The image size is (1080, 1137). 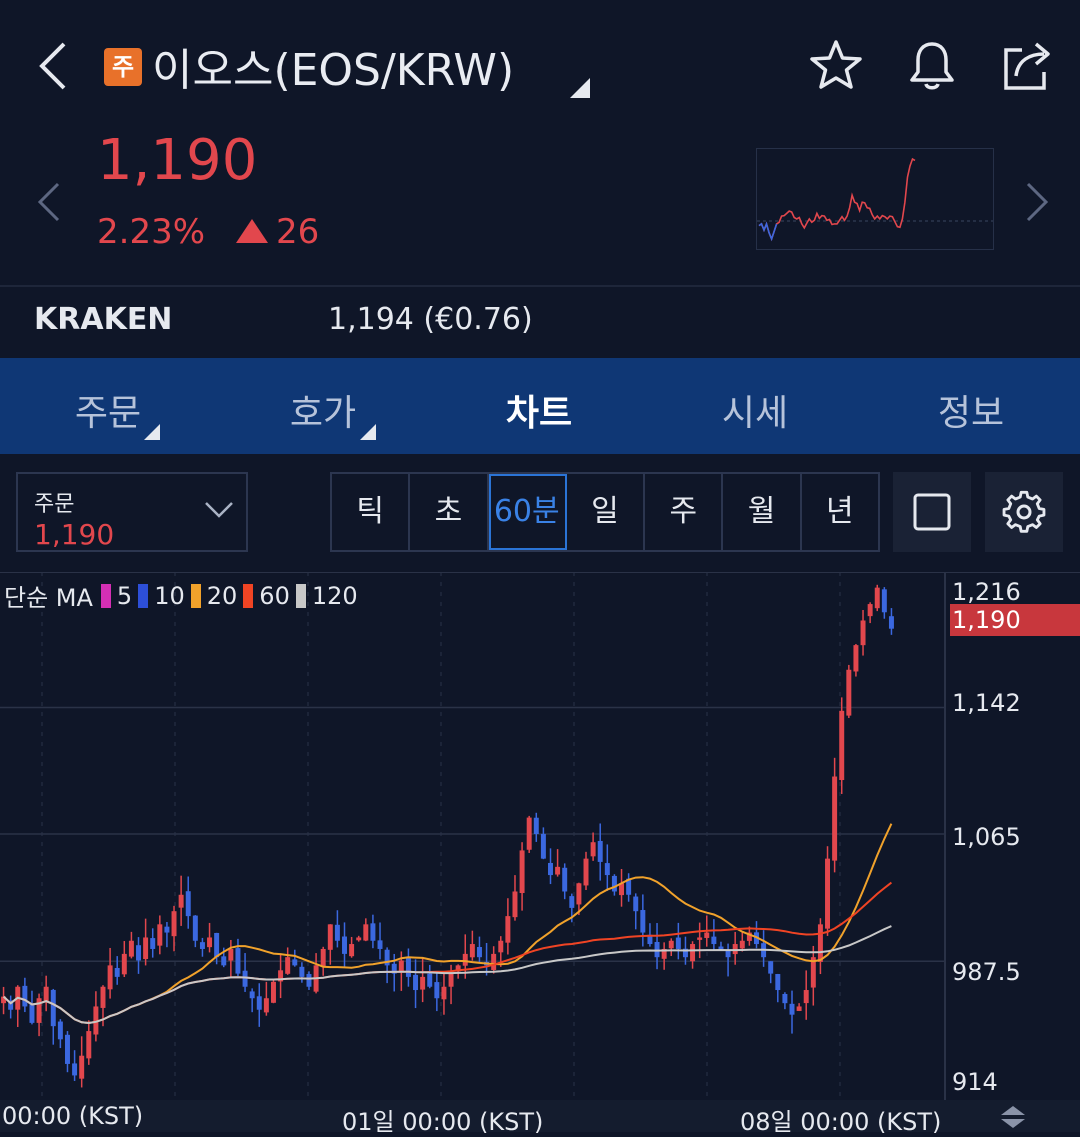 What do you see at coordinates (986, 592) in the screenshot?
I see `y-tick-1216: 1,216` at bounding box center [986, 592].